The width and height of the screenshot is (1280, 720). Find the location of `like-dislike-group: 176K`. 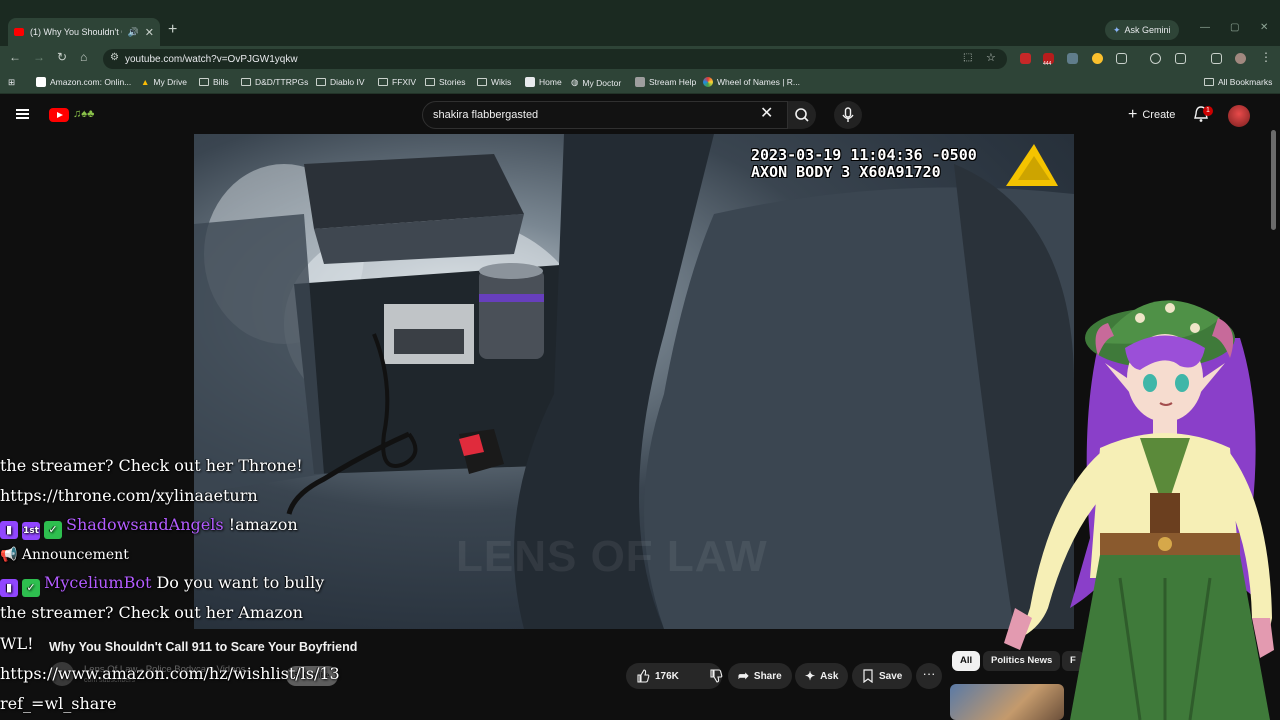

like-dislike-group: 176K is located at coordinates (674, 676).